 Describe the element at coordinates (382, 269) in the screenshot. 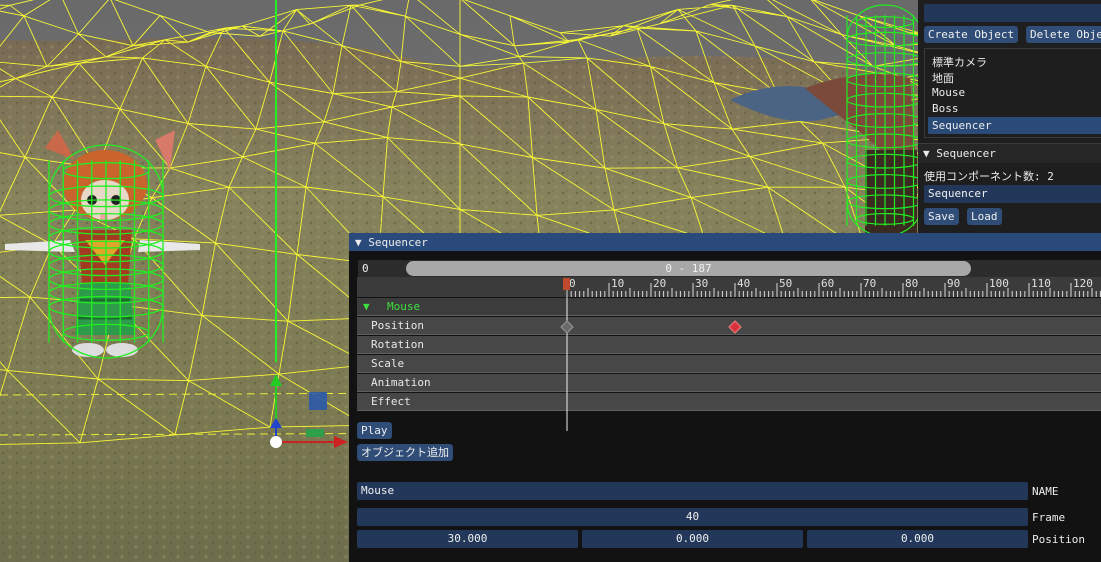

I see `current-frame-field: 0` at that location.